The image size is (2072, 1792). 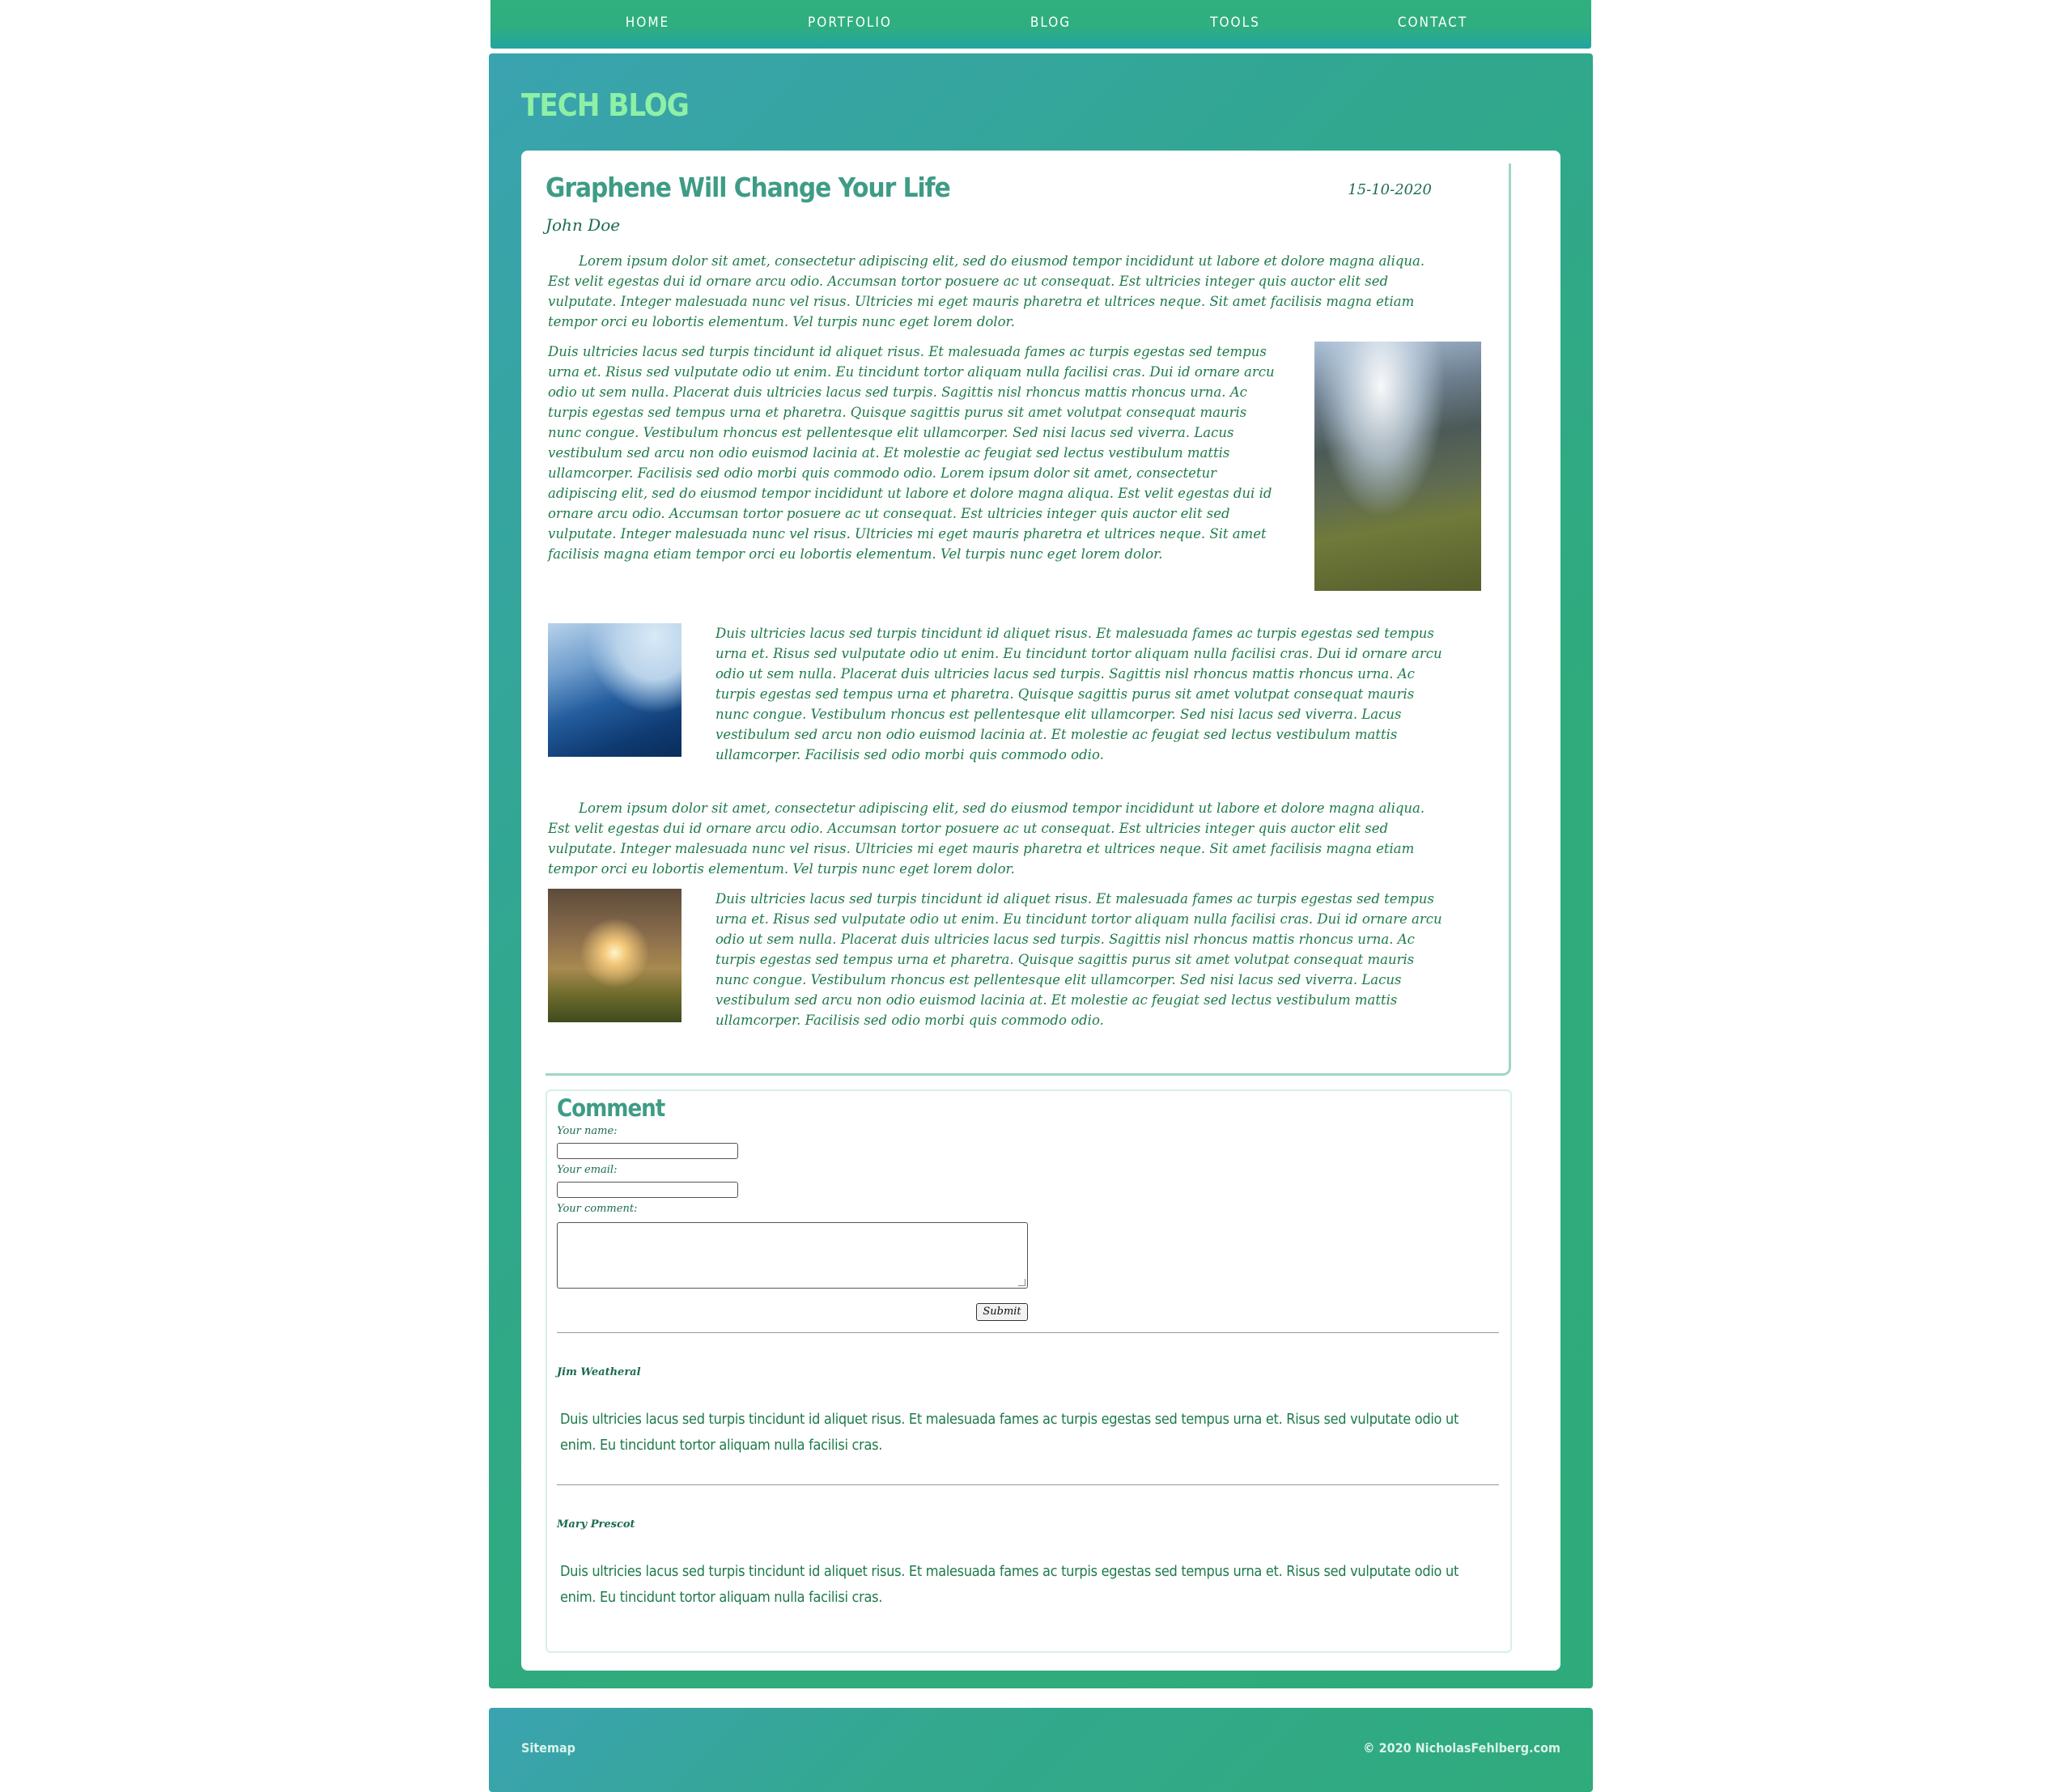 What do you see at coordinates (611, 1108) in the screenshot?
I see `comment-heading: Comment` at bounding box center [611, 1108].